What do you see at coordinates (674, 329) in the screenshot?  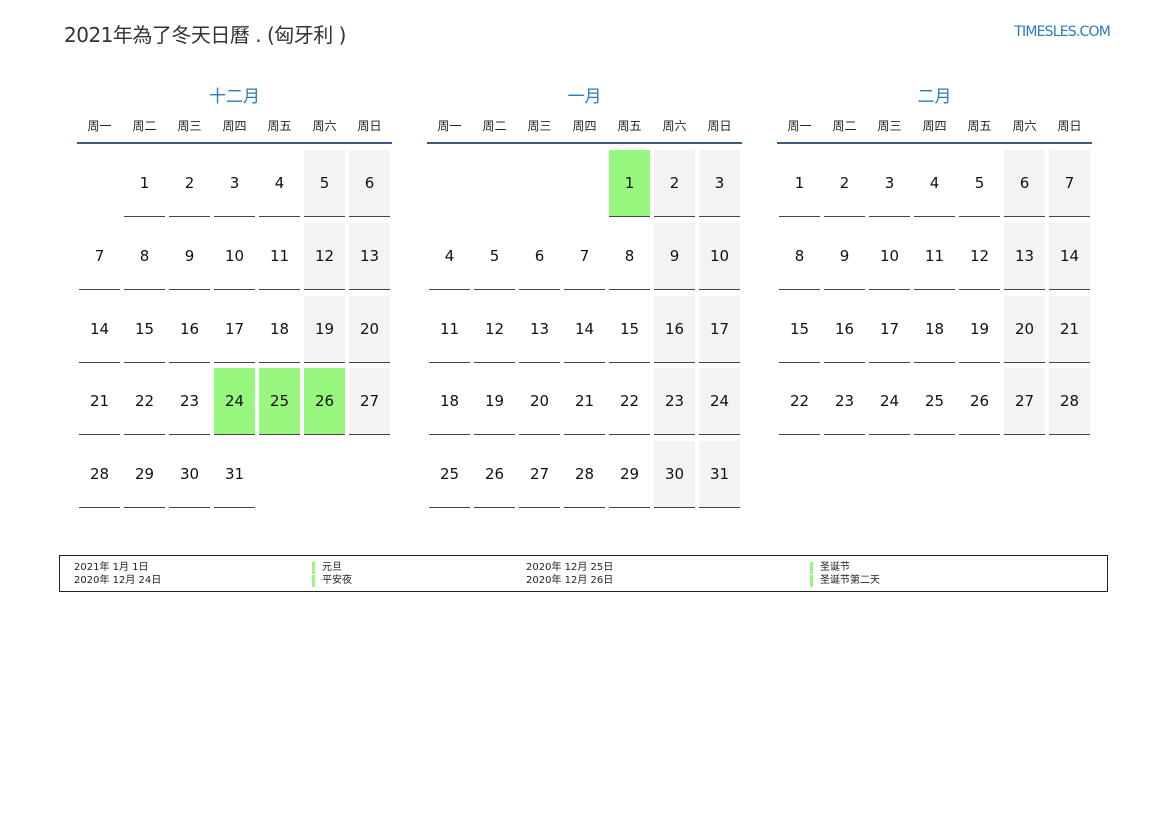 I see `day-cell: 16` at bounding box center [674, 329].